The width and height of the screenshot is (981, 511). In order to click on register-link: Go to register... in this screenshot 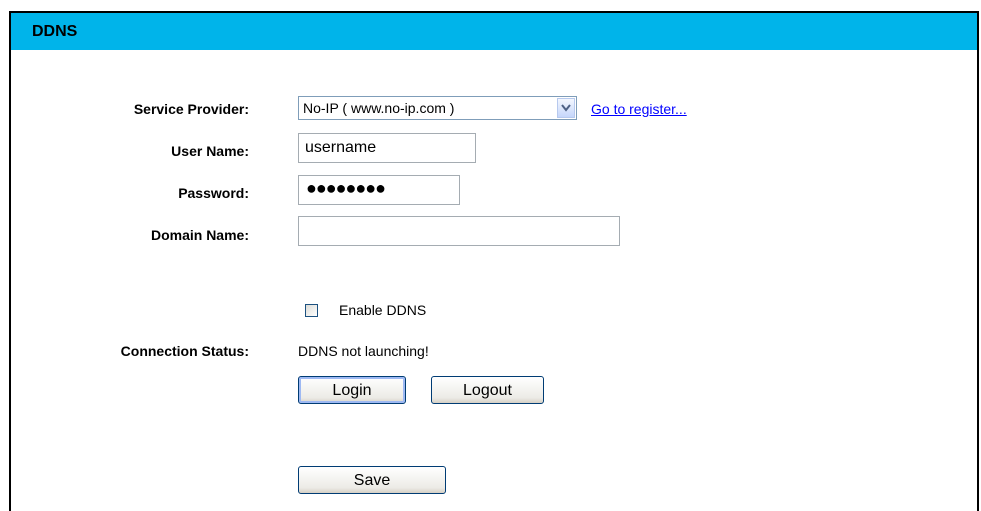, I will do `click(639, 109)`.